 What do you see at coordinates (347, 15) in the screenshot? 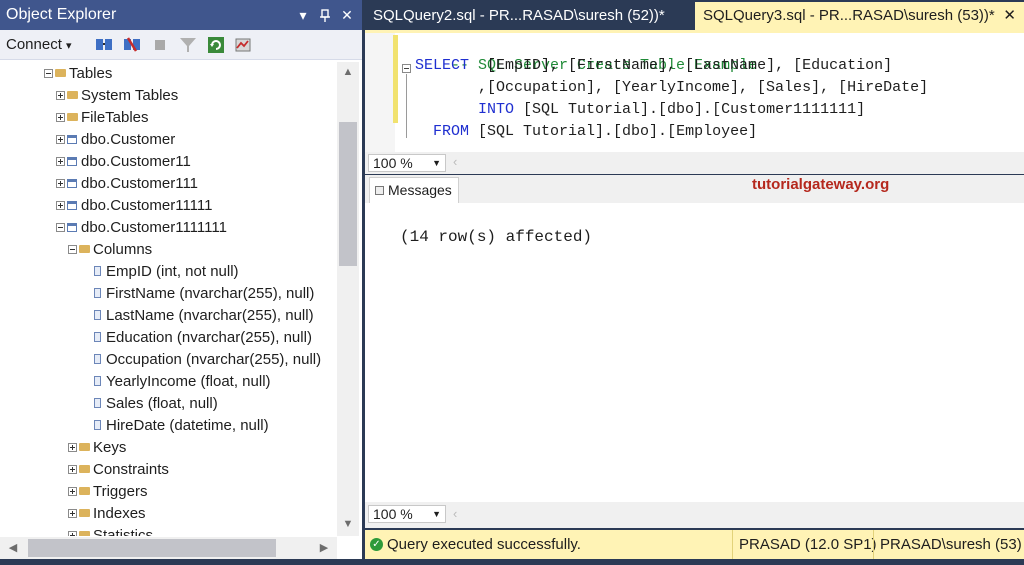
I see `close-panel-icon: ✕` at bounding box center [347, 15].